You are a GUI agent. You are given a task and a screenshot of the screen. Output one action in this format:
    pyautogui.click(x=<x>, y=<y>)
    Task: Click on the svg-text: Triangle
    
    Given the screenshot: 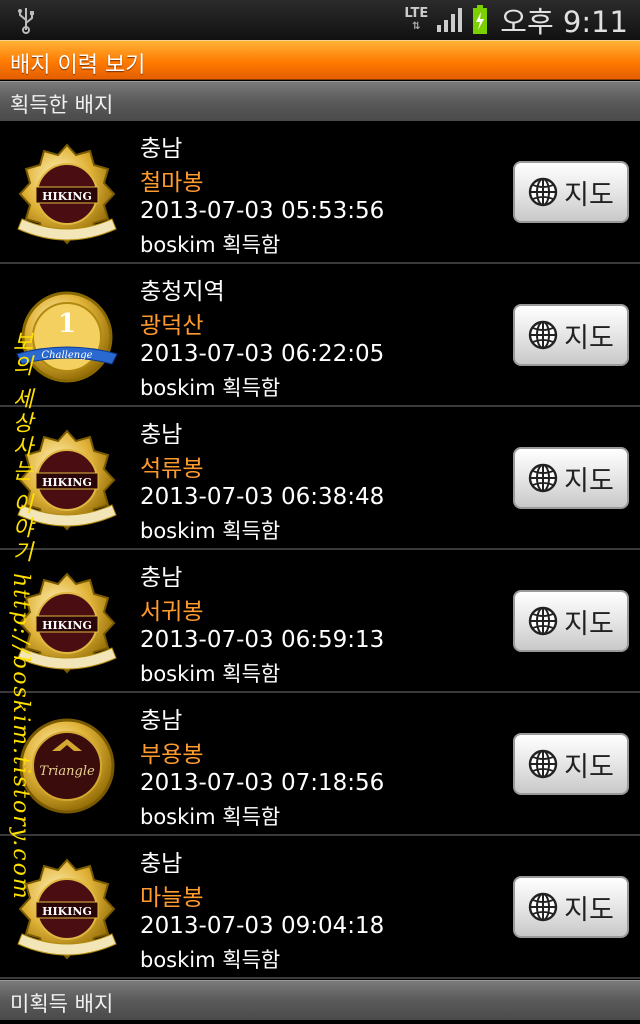 What is the action you would take?
    pyautogui.click(x=67, y=771)
    